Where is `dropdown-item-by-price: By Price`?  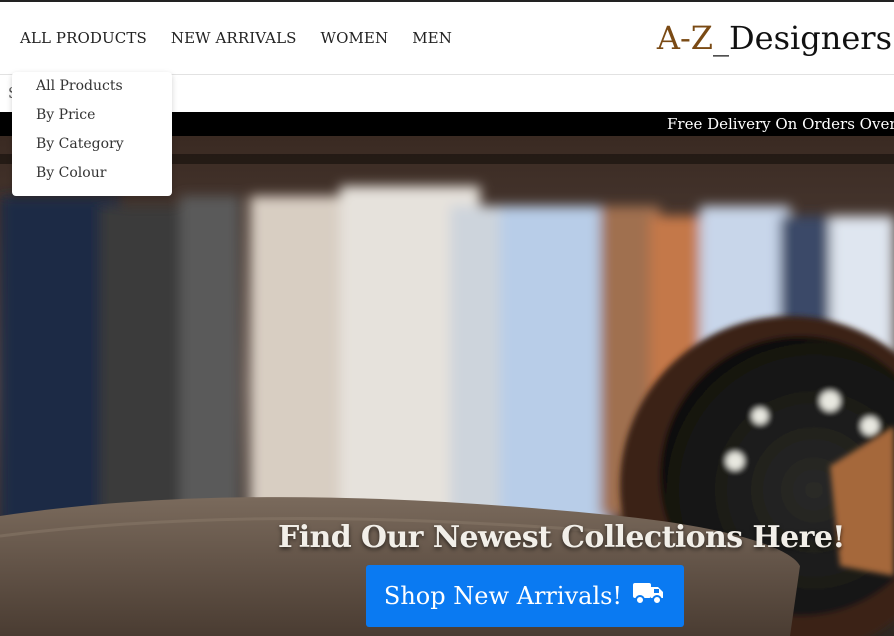
dropdown-item-by-price: By Price is located at coordinates (65, 115).